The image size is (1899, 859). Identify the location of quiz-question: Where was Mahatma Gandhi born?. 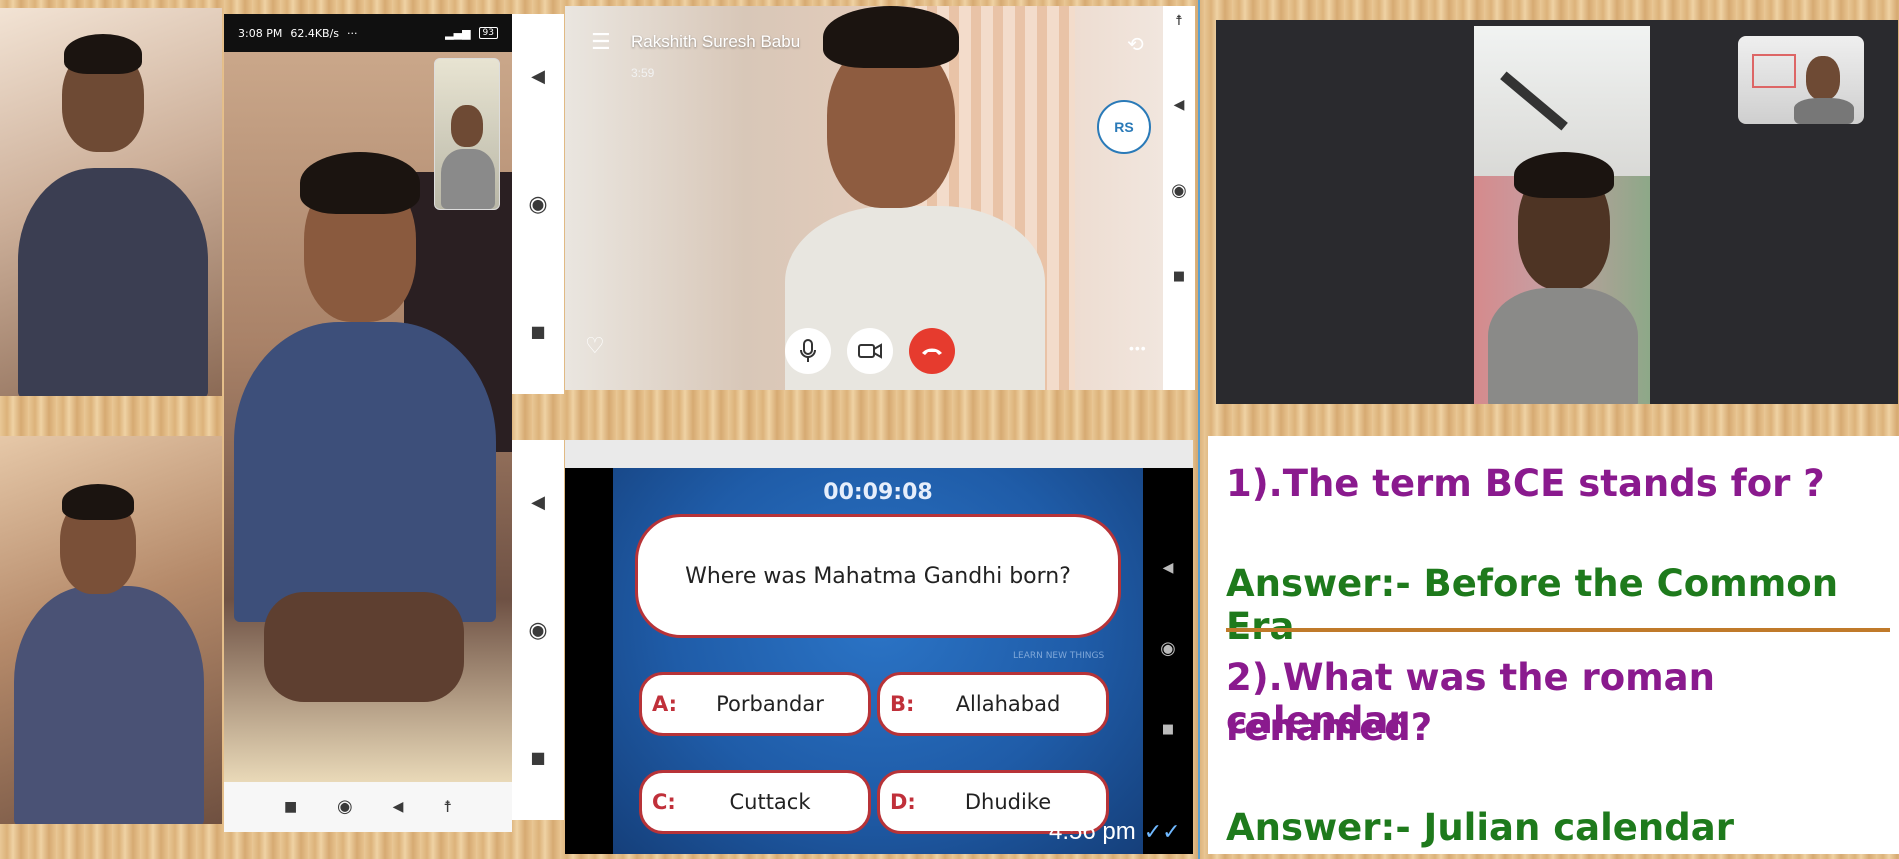
(878, 576).